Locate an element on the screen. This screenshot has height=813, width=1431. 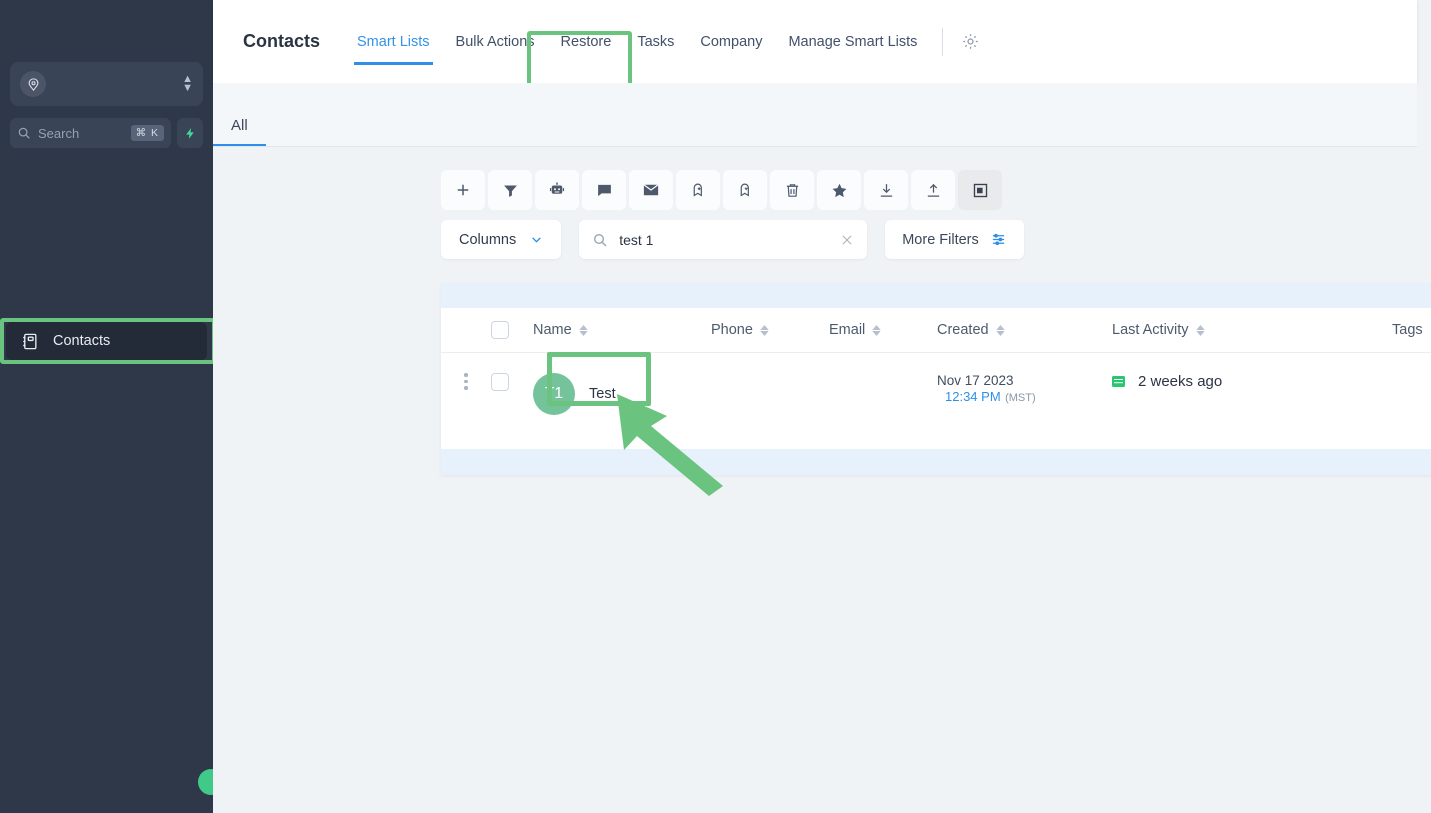
sidebar-item-contacts: Contacts is located at coordinates (106, 341).